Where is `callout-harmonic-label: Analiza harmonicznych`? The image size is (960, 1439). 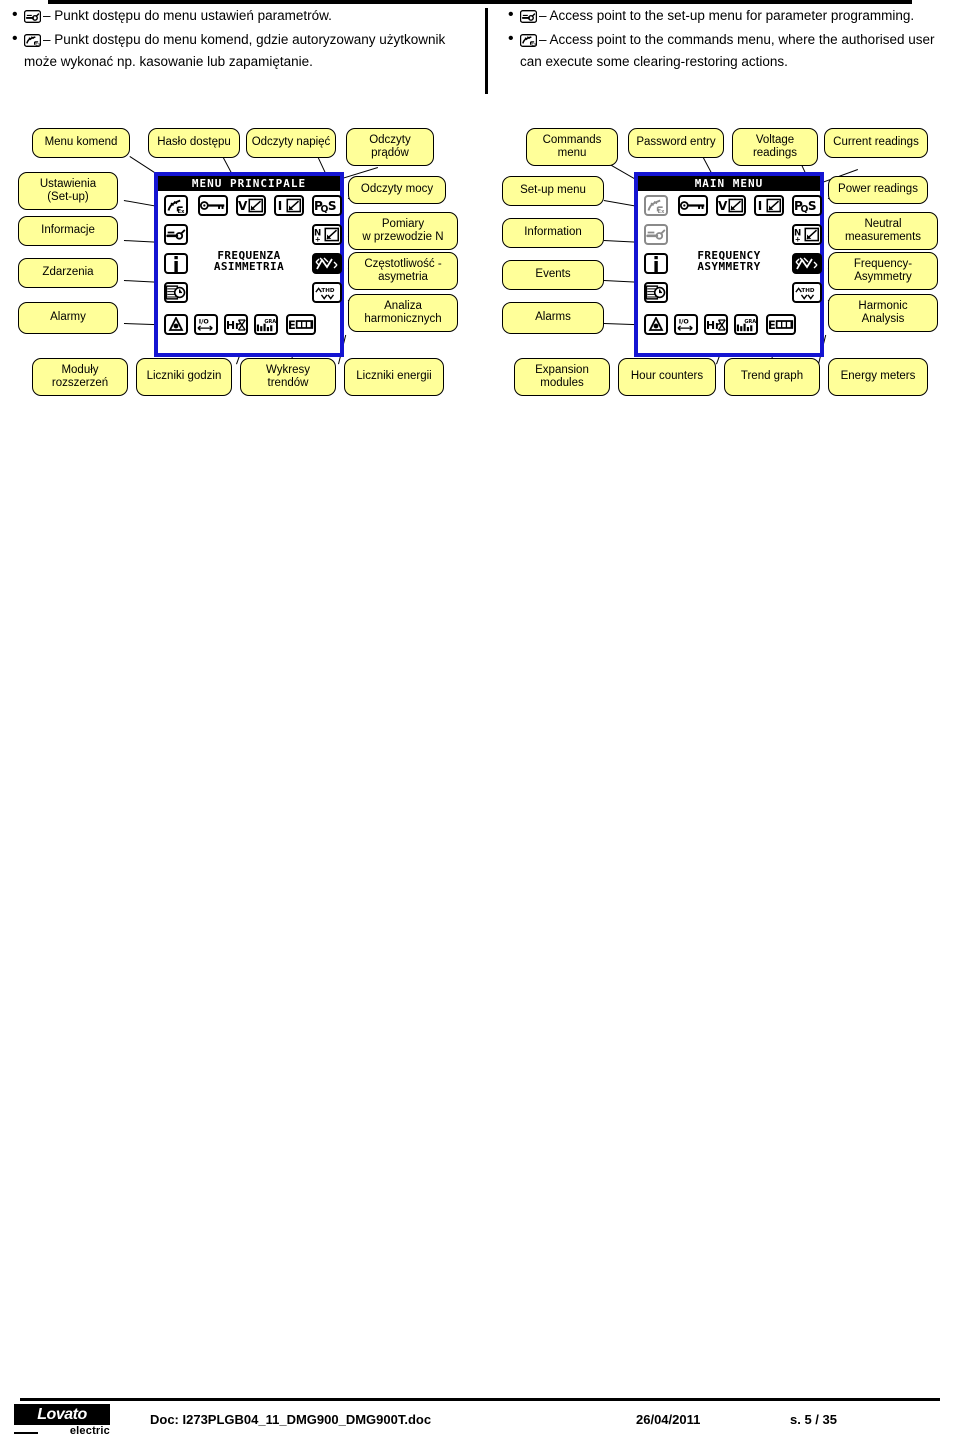 callout-harmonic-label: Analiza harmonicznych is located at coordinates (403, 312).